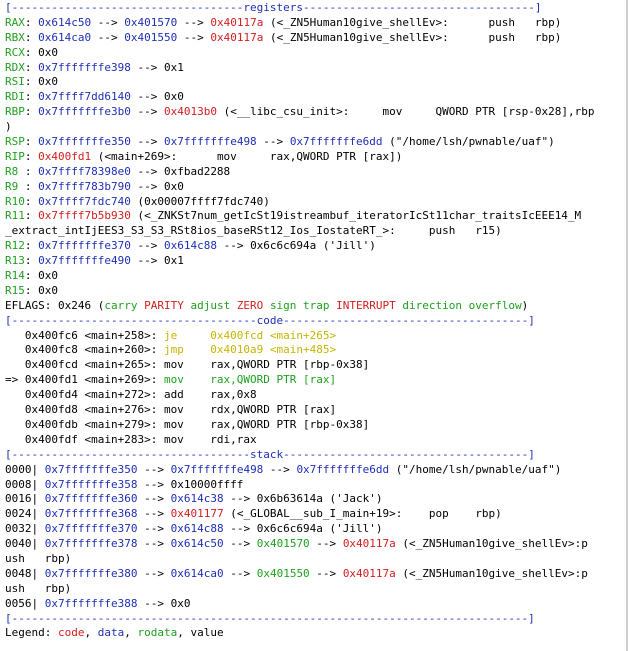  What do you see at coordinates (15, 171) in the screenshot?
I see `terminal-text-segment: R8` at bounding box center [15, 171].